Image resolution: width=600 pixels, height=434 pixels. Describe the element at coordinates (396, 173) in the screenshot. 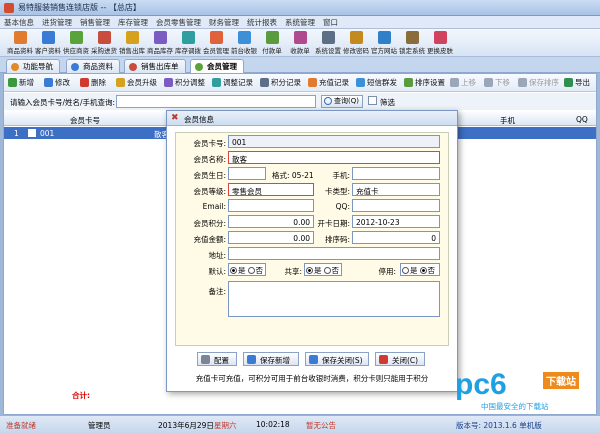

I see `mobile-field` at that location.